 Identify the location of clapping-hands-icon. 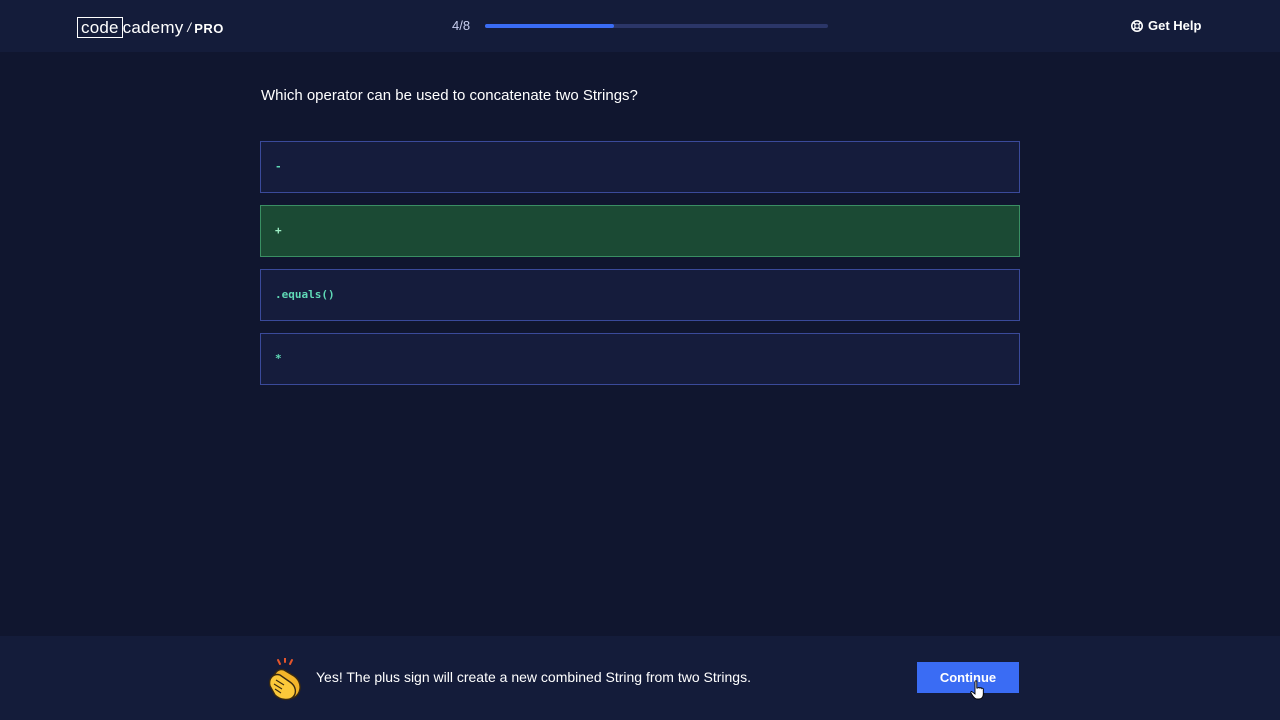
(284, 679).